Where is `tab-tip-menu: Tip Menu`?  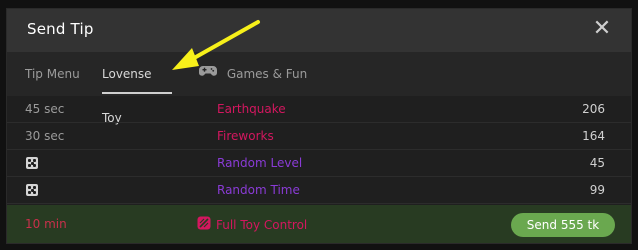
tab-tip-menu: Tip Menu is located at coordinates (52, 74).